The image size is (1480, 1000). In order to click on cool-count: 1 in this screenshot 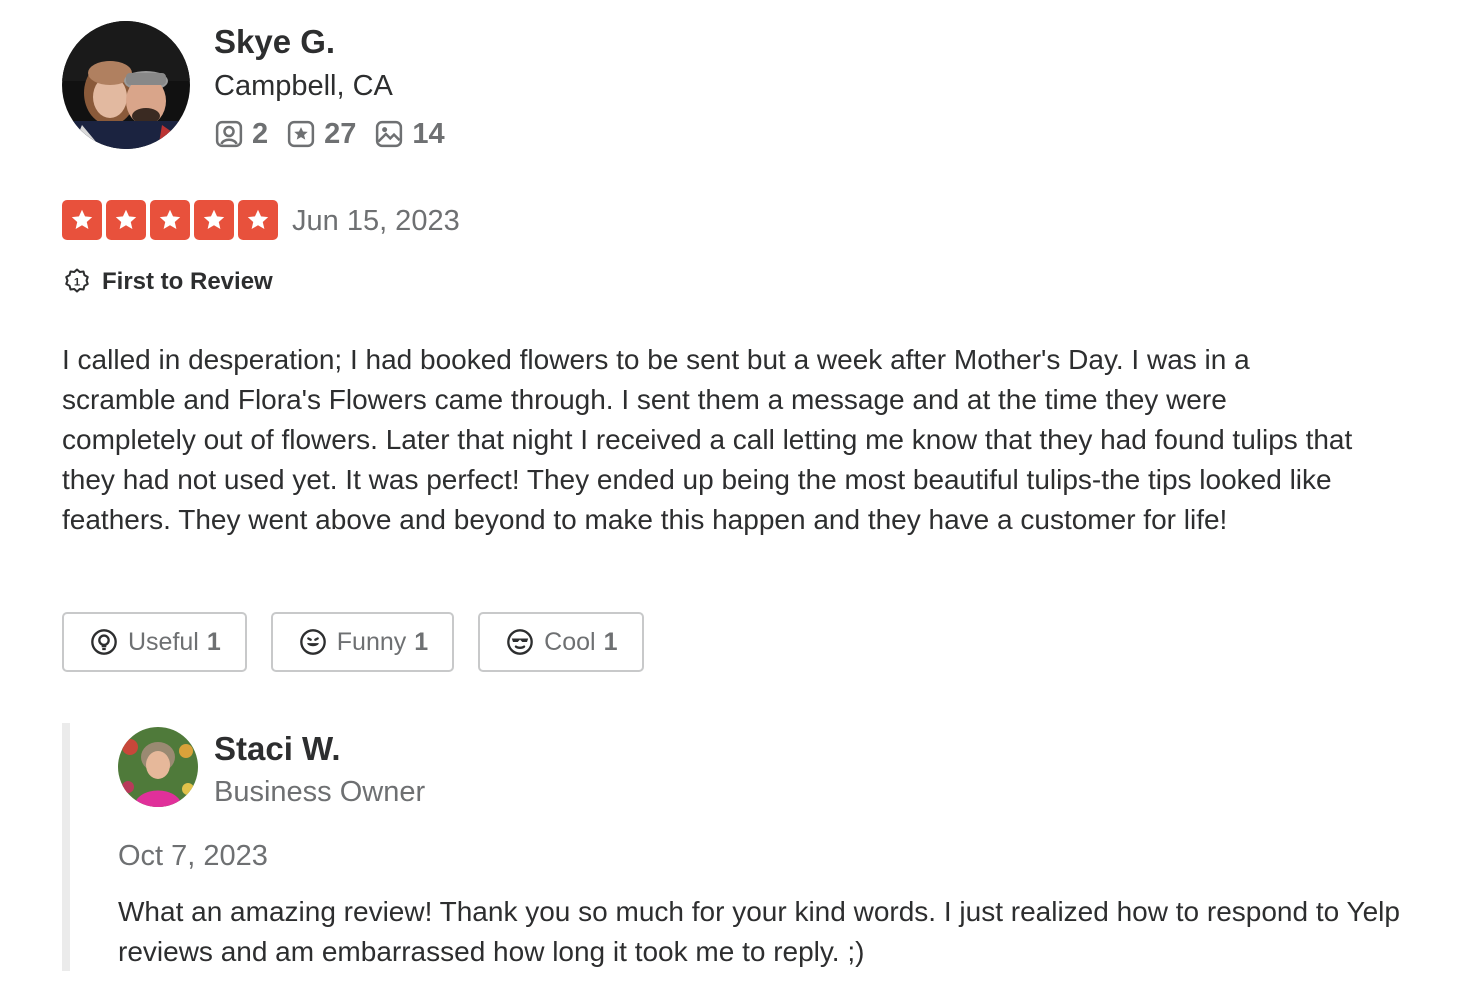, I will do `click(610, 641)`.